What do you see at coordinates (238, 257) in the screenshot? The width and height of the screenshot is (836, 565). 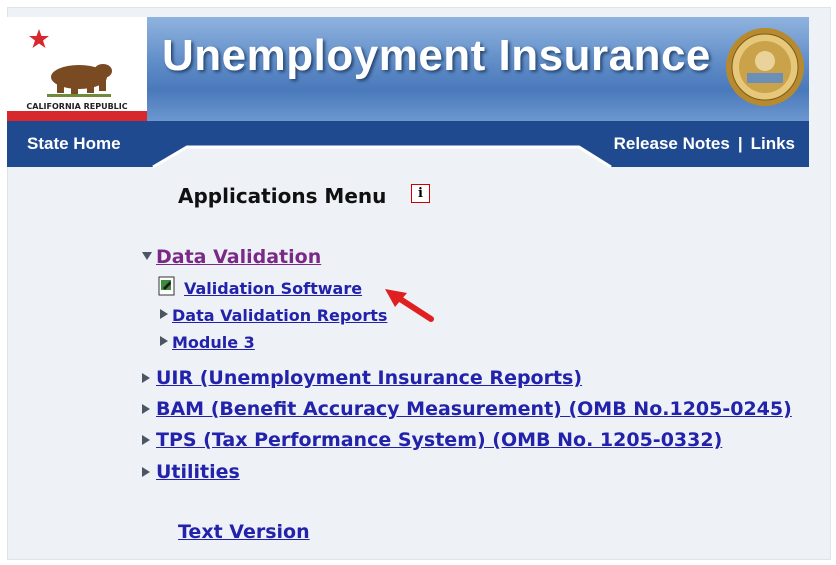 I see `menu-item-data-validation: Data Validation` at bounding box center [238, 257].